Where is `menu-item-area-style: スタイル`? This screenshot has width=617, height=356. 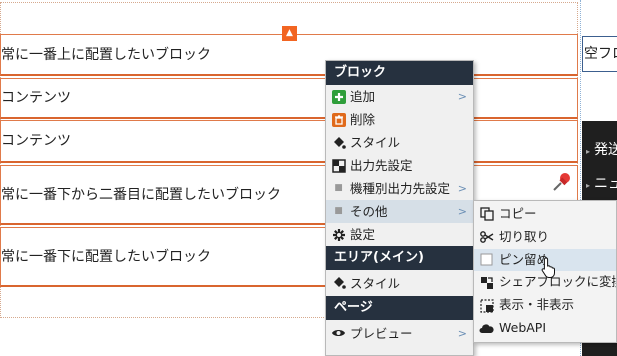 menu-item-area-style: スタイル is located at coordinates (399, 283).